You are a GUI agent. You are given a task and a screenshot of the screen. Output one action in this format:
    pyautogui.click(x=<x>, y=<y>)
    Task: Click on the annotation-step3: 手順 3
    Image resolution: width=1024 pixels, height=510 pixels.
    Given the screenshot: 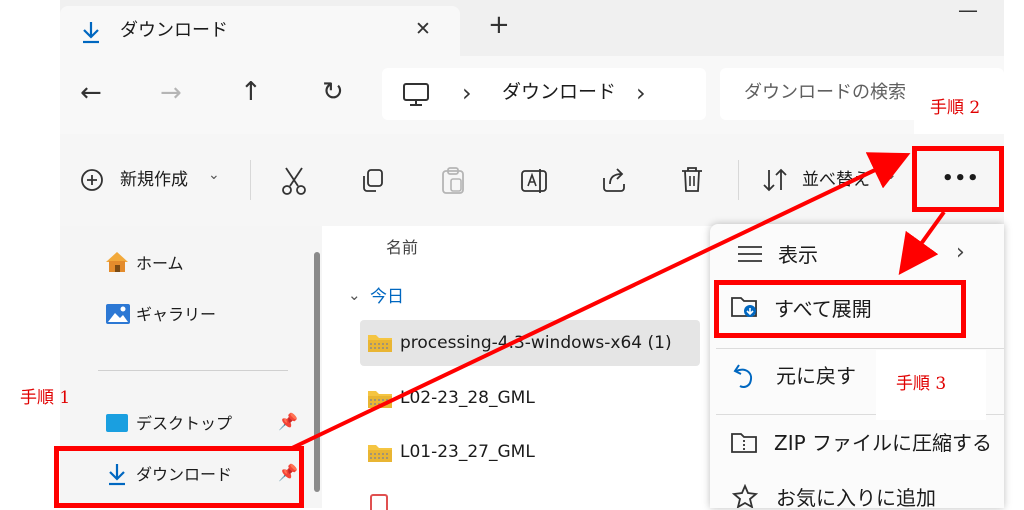 What is the action you would take?
    pyautogui.click(x=921, y=384)
    